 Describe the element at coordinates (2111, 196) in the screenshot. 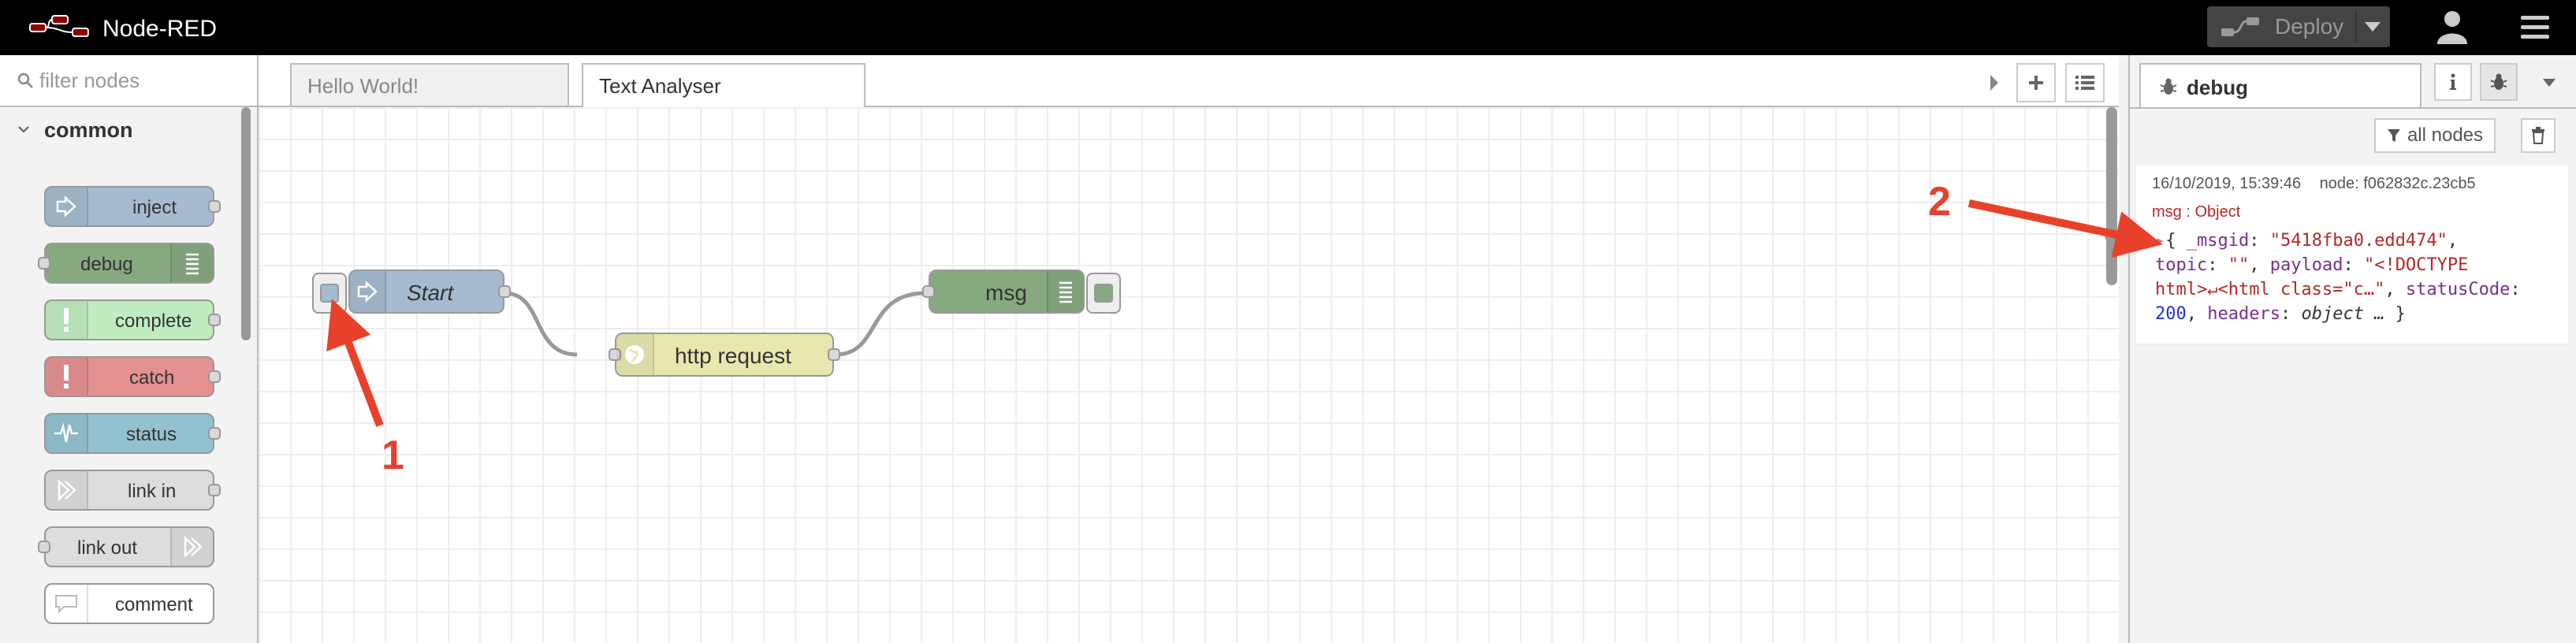

I see `workspace-scrollbar` at that location.